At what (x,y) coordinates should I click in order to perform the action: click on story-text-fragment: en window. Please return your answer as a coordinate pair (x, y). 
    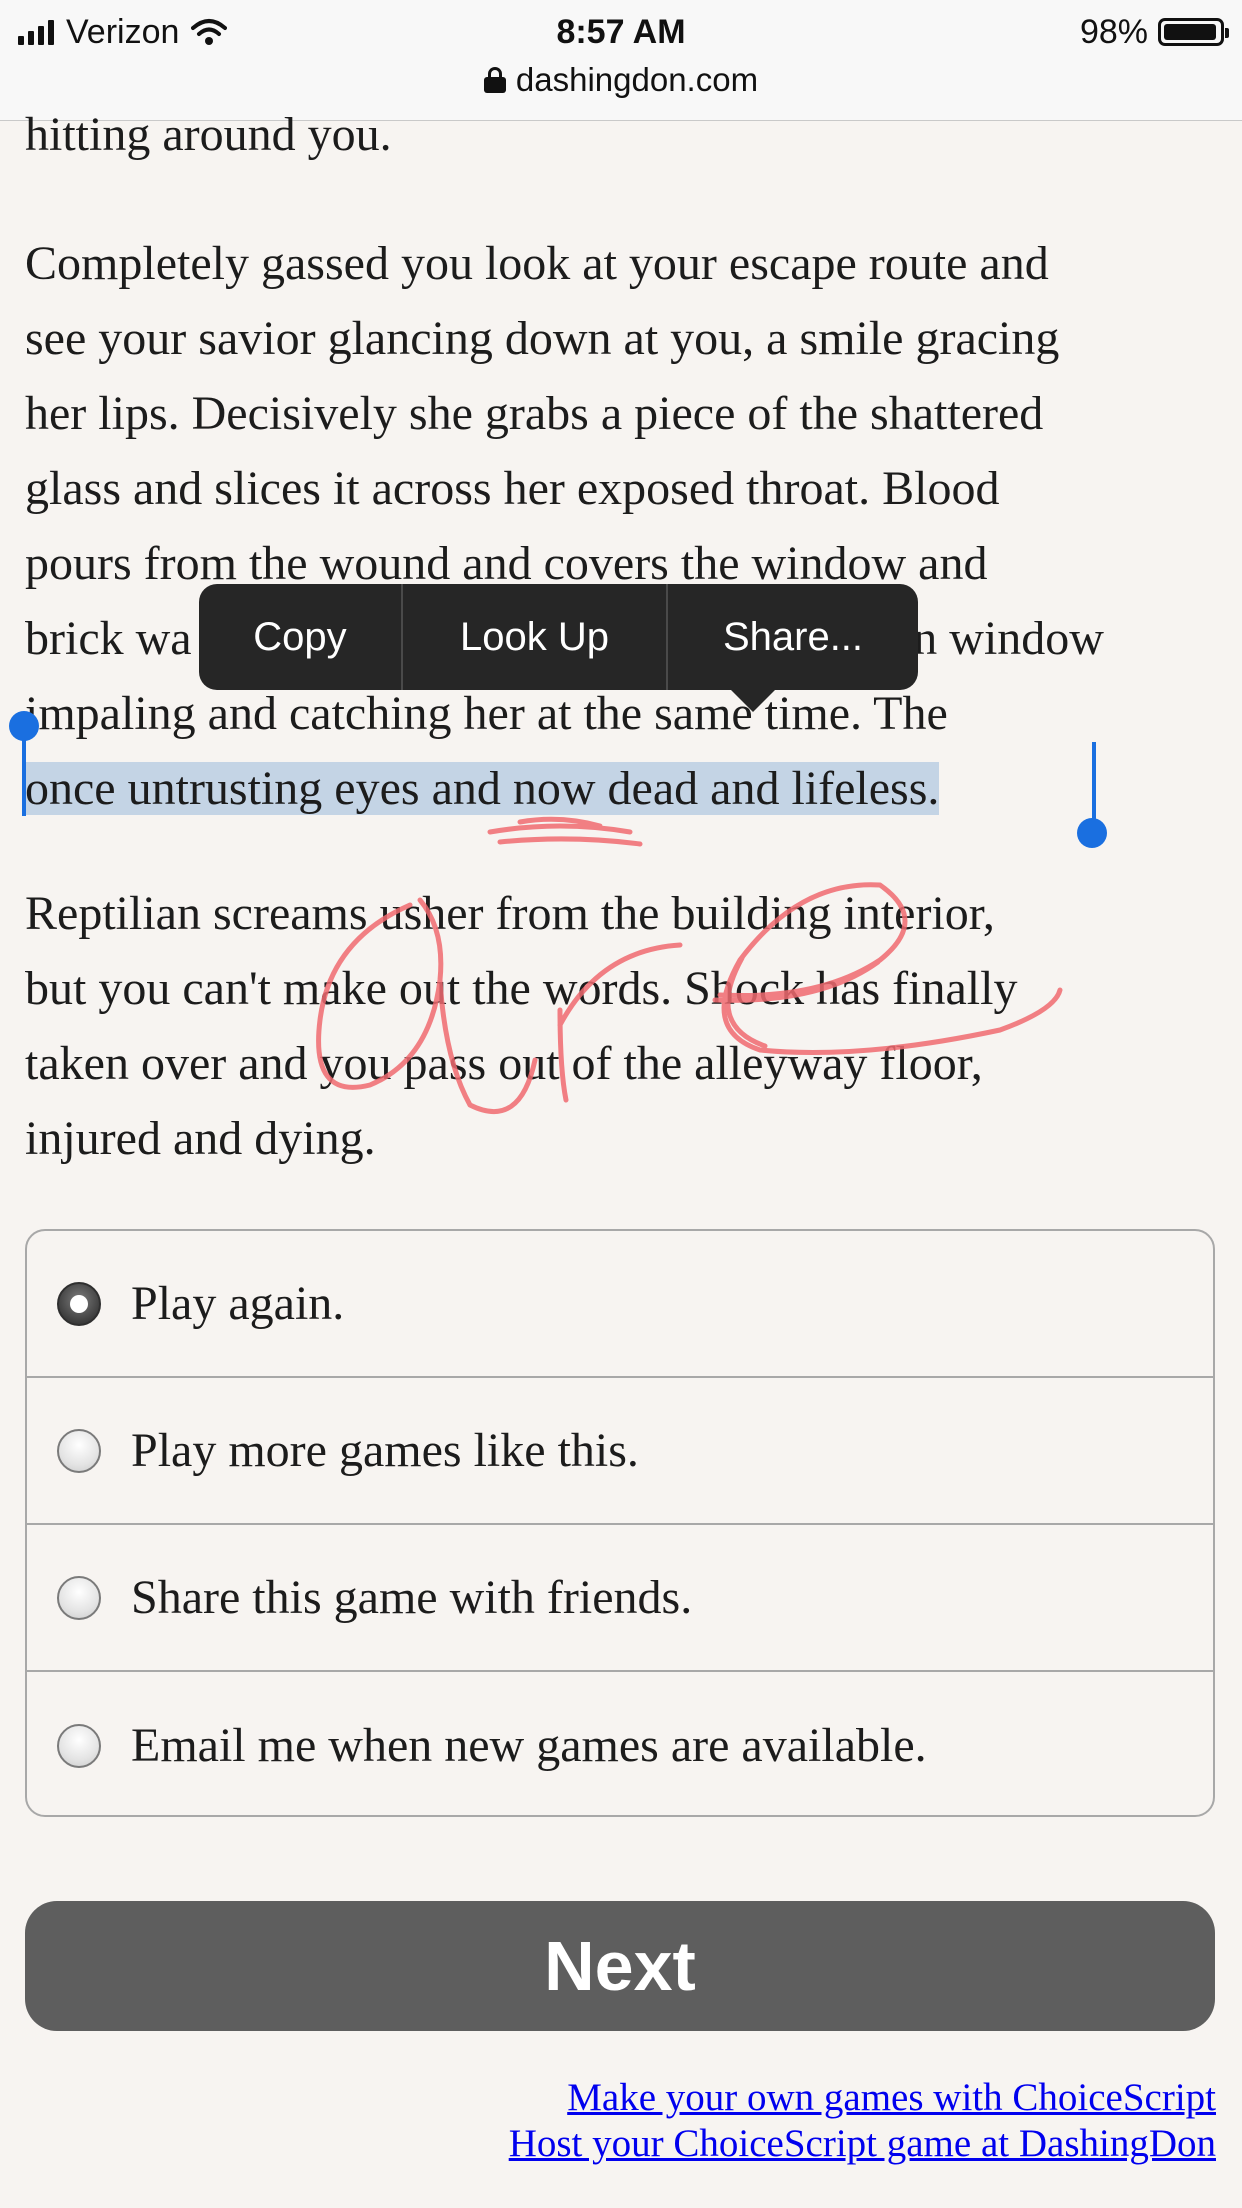
    Looking at the image, I should click on (998, 638).